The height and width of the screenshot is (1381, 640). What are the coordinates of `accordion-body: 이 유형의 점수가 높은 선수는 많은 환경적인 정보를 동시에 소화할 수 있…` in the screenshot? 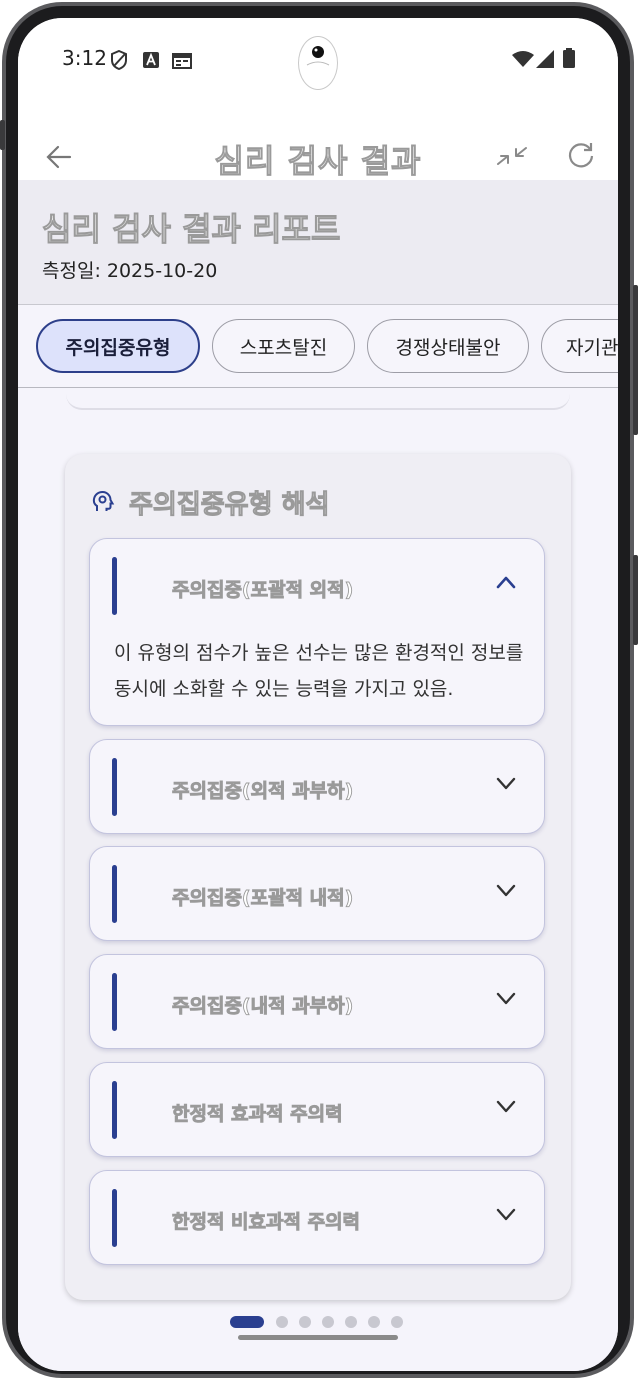 It's located at (319, 671).